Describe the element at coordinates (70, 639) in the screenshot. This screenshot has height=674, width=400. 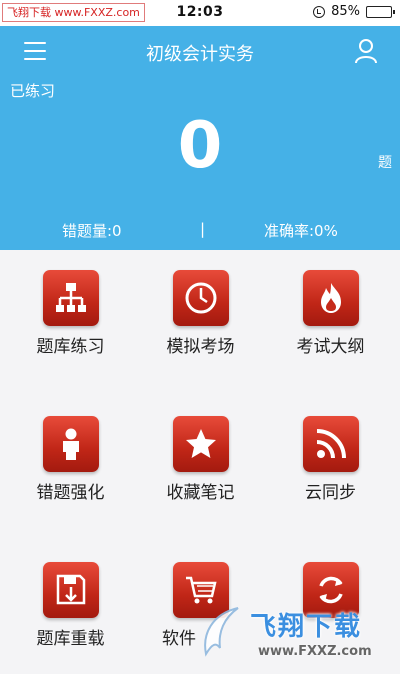
I see `grid-item-label: 题库重载` at that location.